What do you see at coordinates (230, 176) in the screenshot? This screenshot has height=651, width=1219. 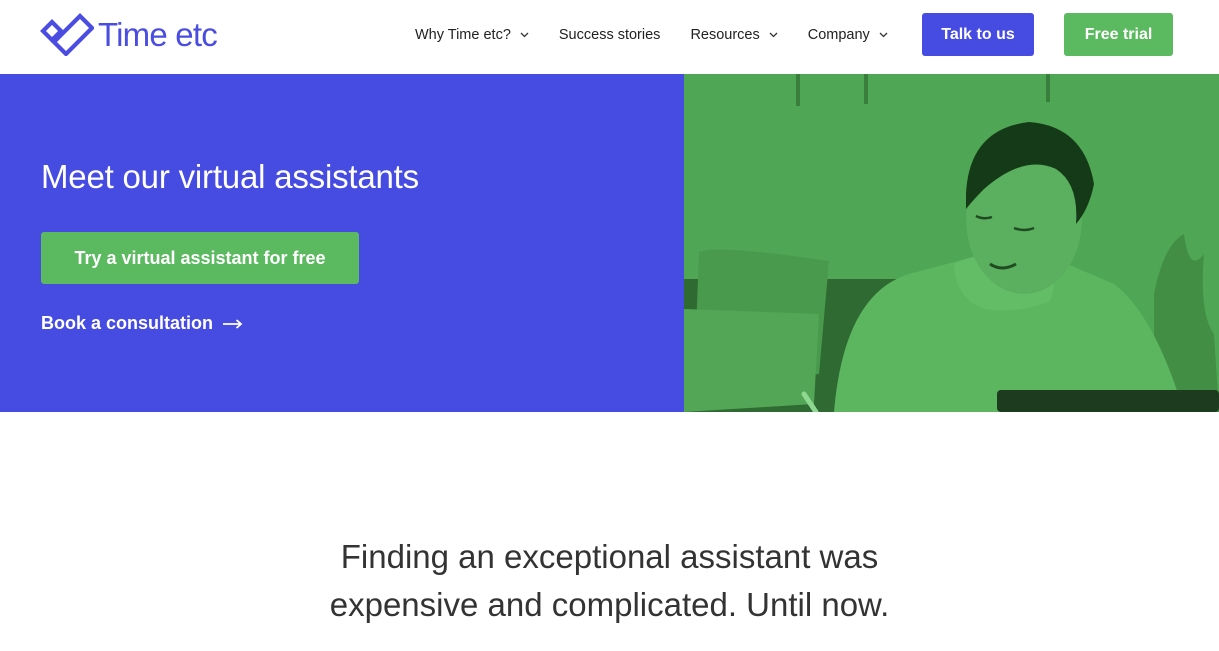 I see `hero-title: Meet our virtual assistants` at bounding box center [230, 176].